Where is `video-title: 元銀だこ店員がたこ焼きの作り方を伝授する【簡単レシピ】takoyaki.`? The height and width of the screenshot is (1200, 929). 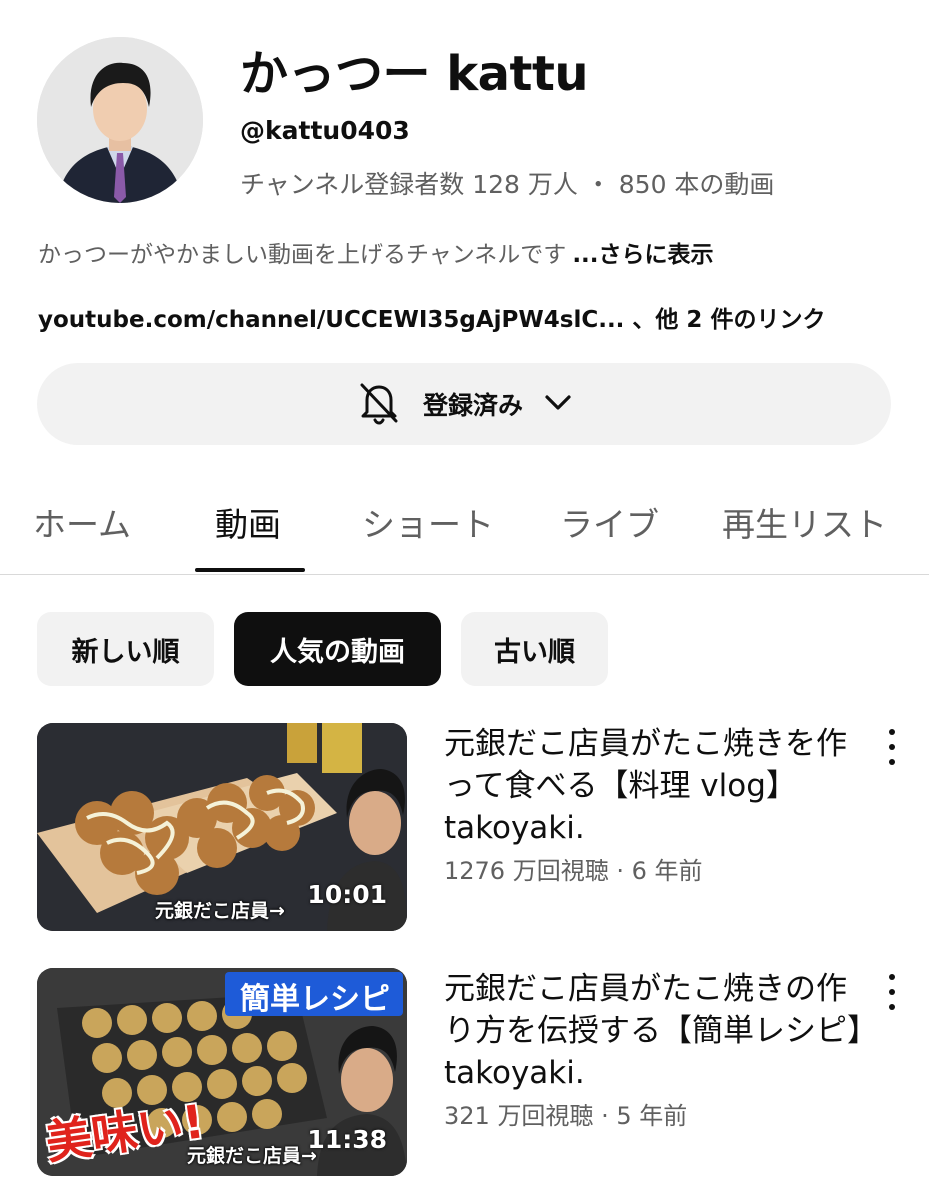
video-title: 元銀だこ店員がたこ焼きの作り方を伝授する【簡単レシピ】takoyaki. is located at coordinates (654, 1031).